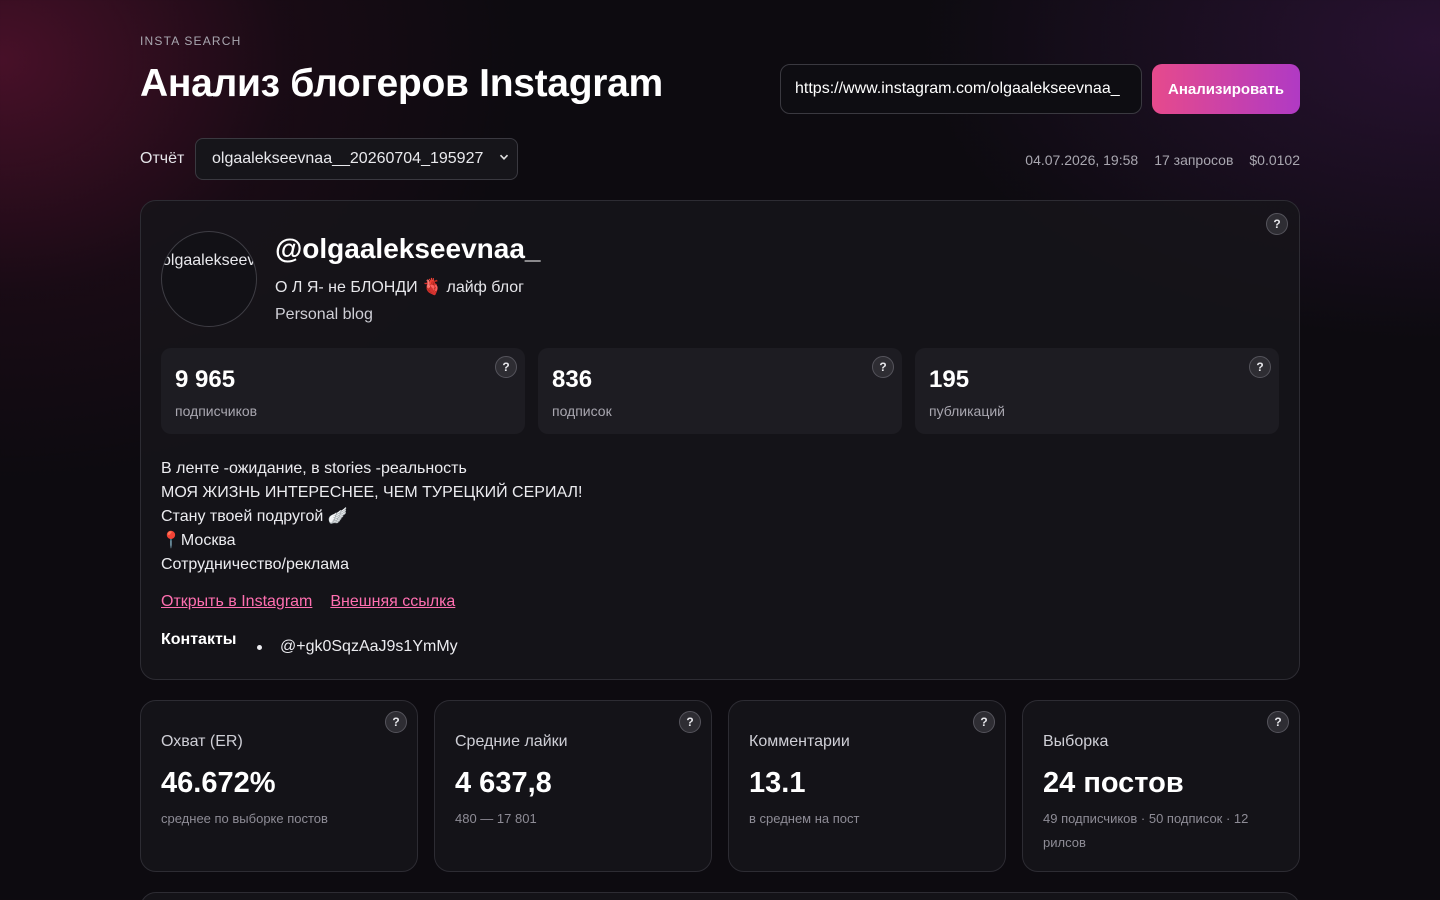  I want to click on metric-note: среднее по выборке постов, so click(244, 818).